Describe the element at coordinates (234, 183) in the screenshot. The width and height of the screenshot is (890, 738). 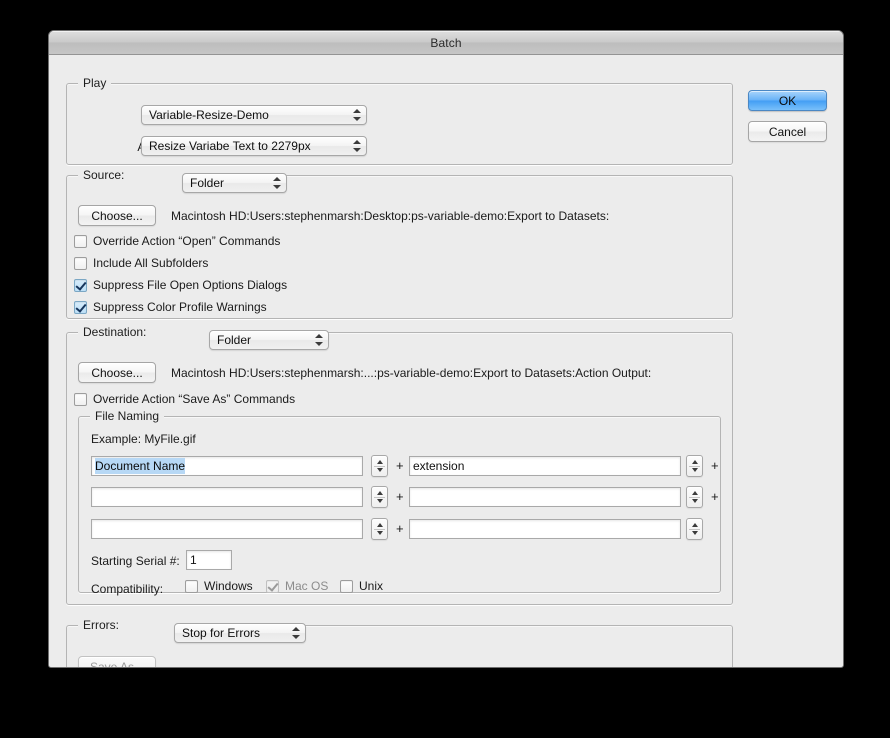
I see `source-popup: Folder` at that location.